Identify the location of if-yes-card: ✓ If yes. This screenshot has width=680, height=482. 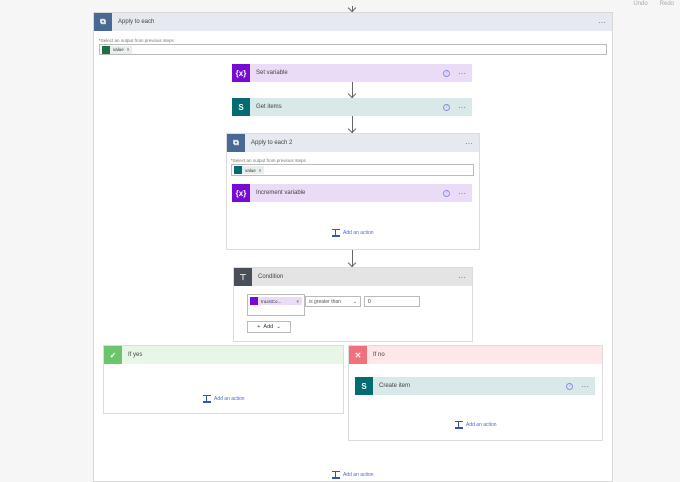
(223, 379).